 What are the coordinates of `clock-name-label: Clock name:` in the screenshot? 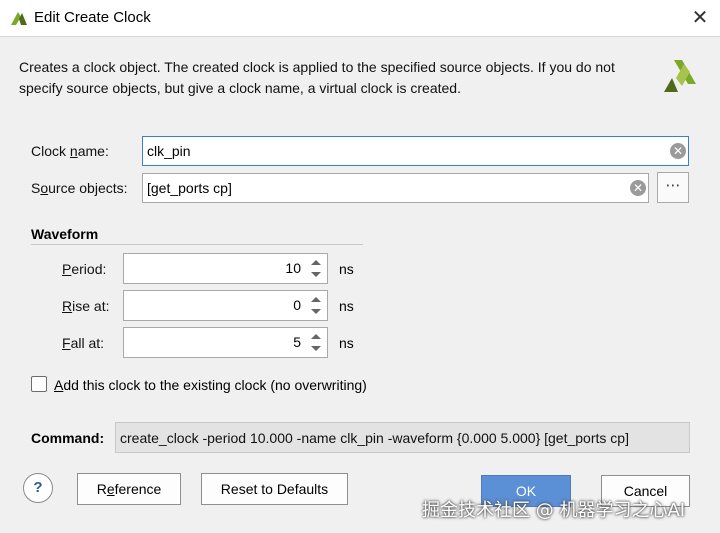 It's located at (70, 151).